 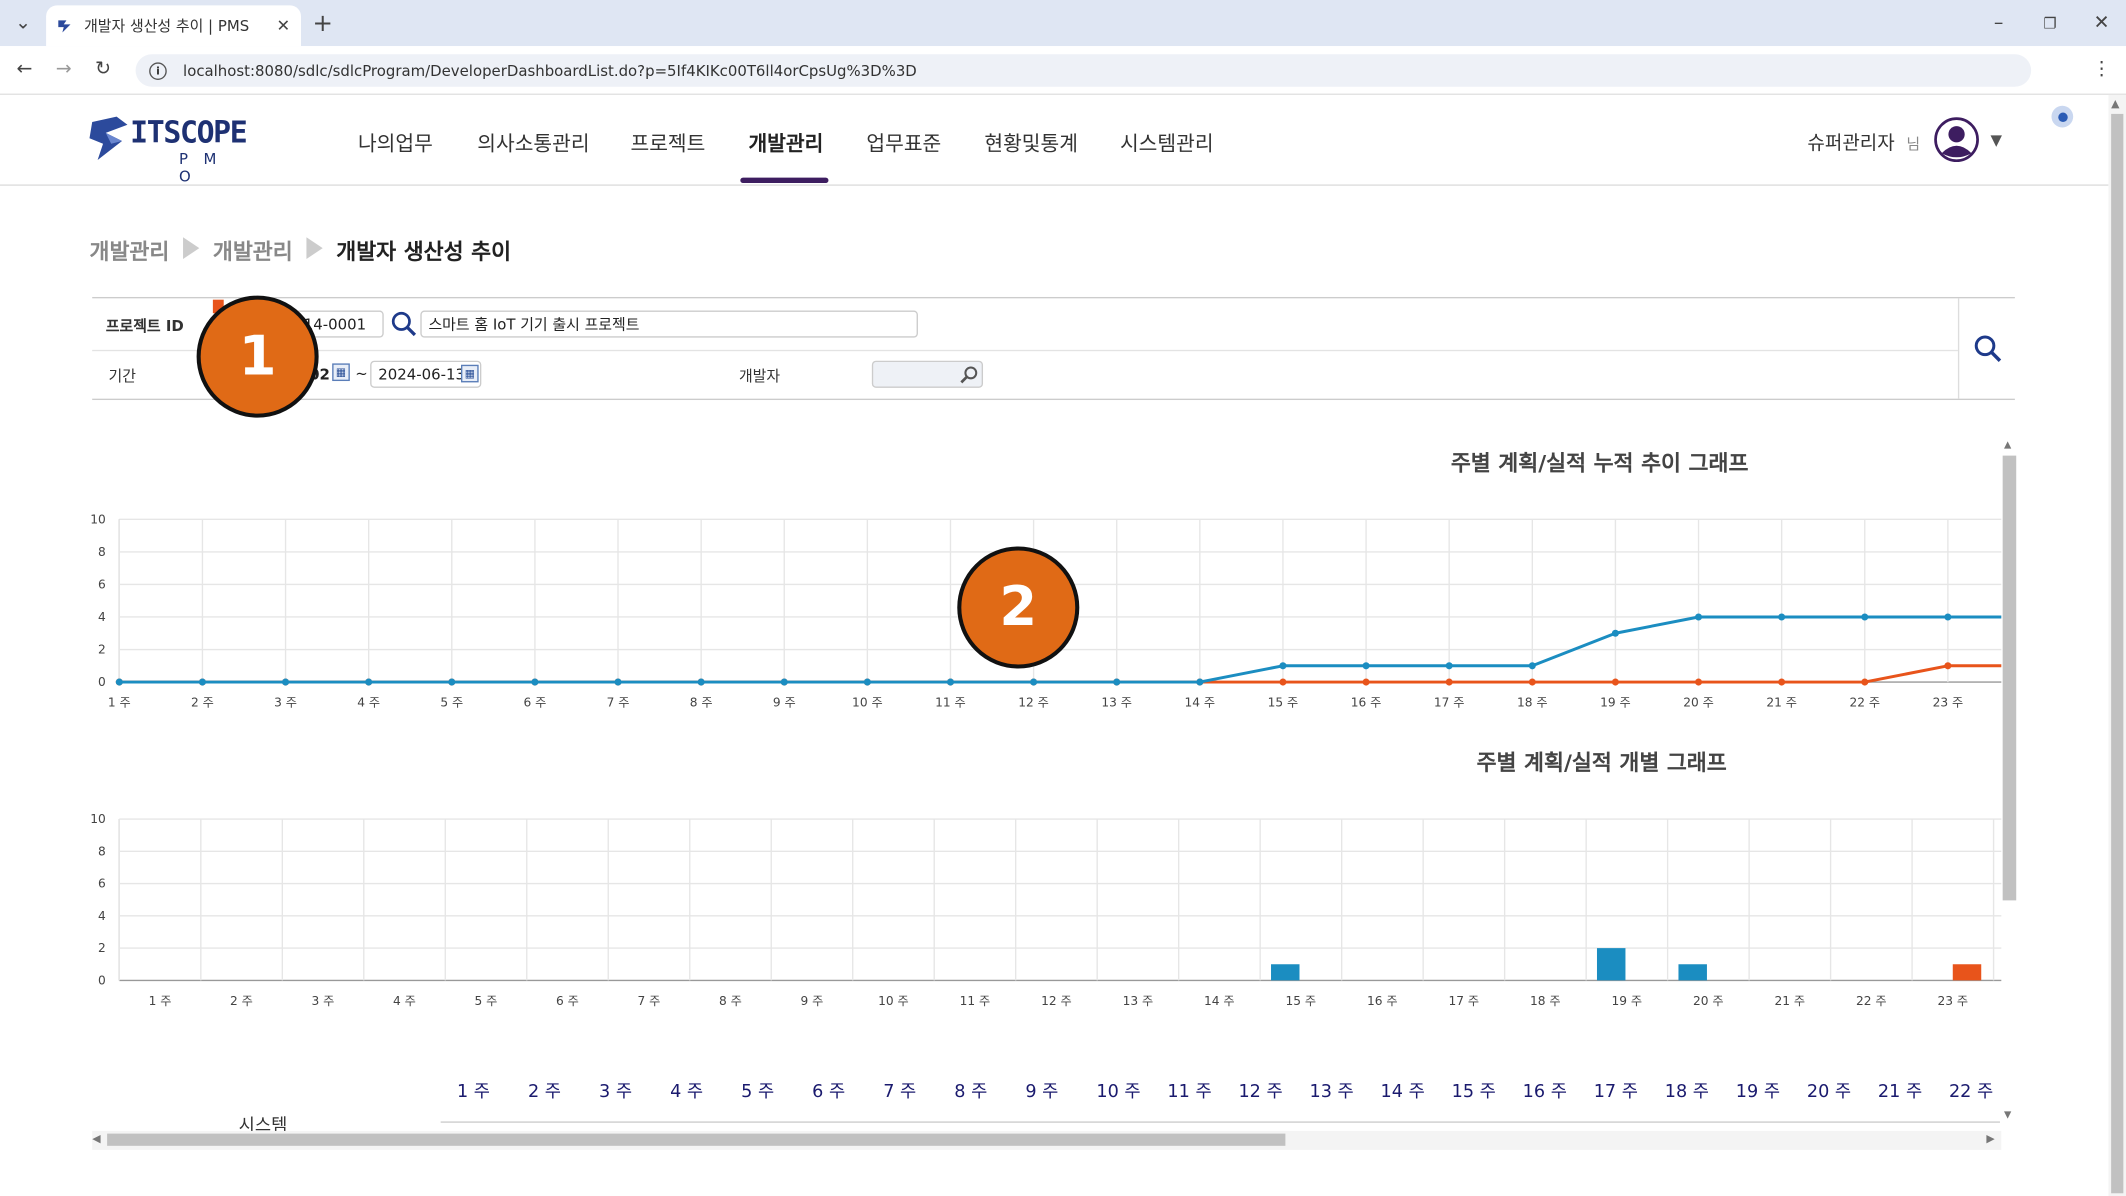 What do you see at coordinates (202, 702) in the screenshot?
I see `x-tick-label: 2 주` at bounding box center [202, 702].